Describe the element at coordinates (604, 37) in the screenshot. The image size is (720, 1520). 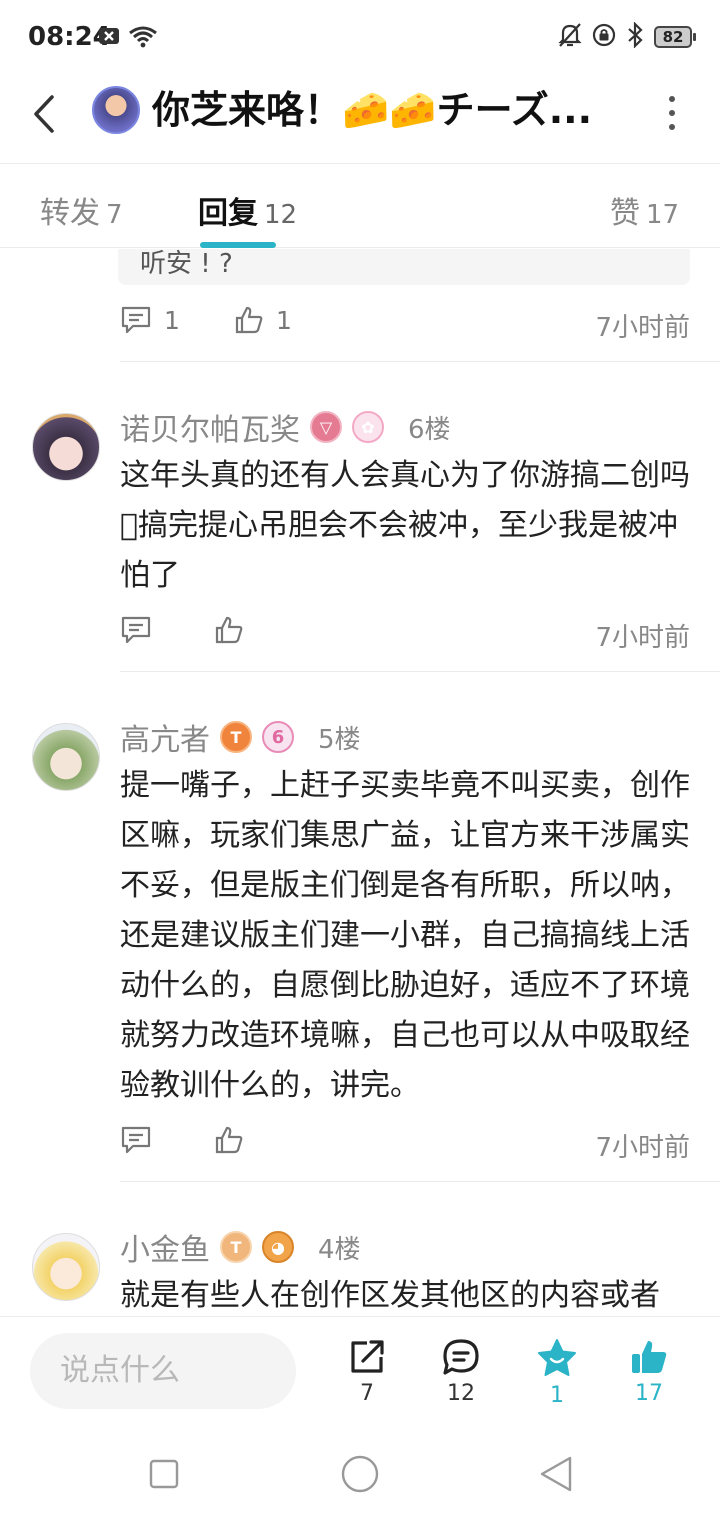
I see `lock-icon` at that location.